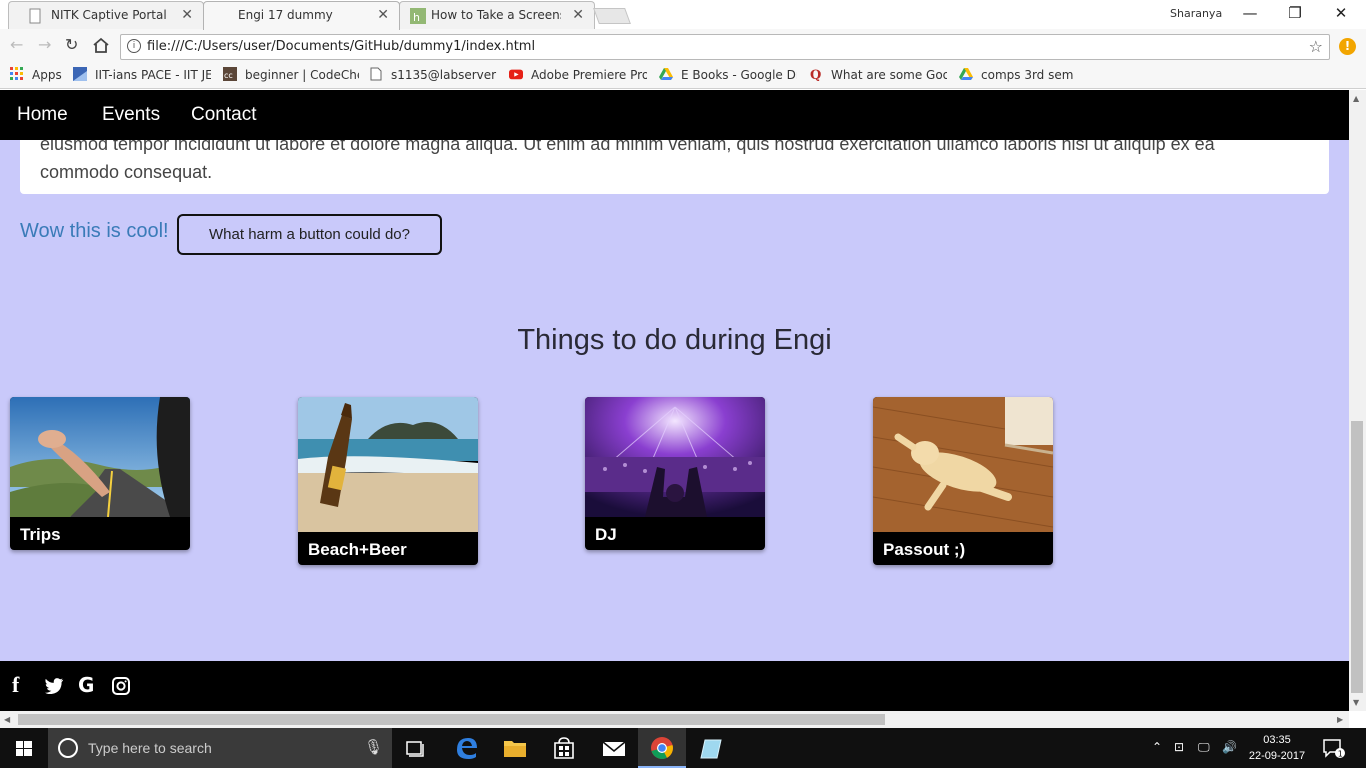 This screenshot has height=768, width=1366. Describe the element at coordinates (1277, 756) in the screenshot. I see `clock-date: 22-09-2017` at that location.